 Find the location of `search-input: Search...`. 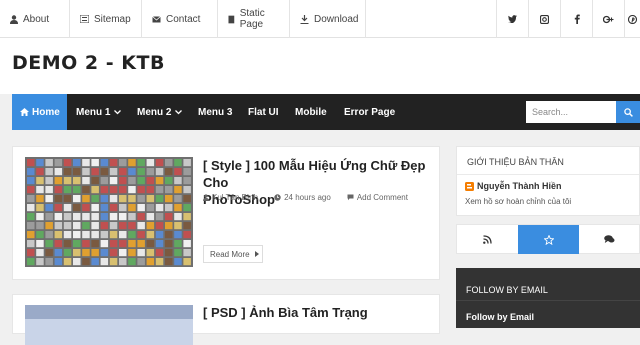

search-input: Search... is located at coordinates (571, 112).